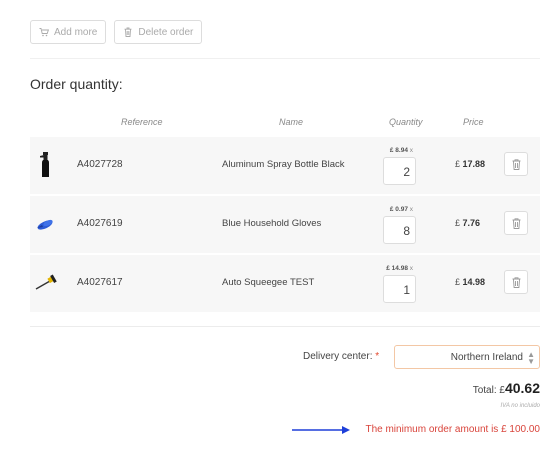 The image size is (560, 455). I want to click on gloves-icon, so click(46, 224).